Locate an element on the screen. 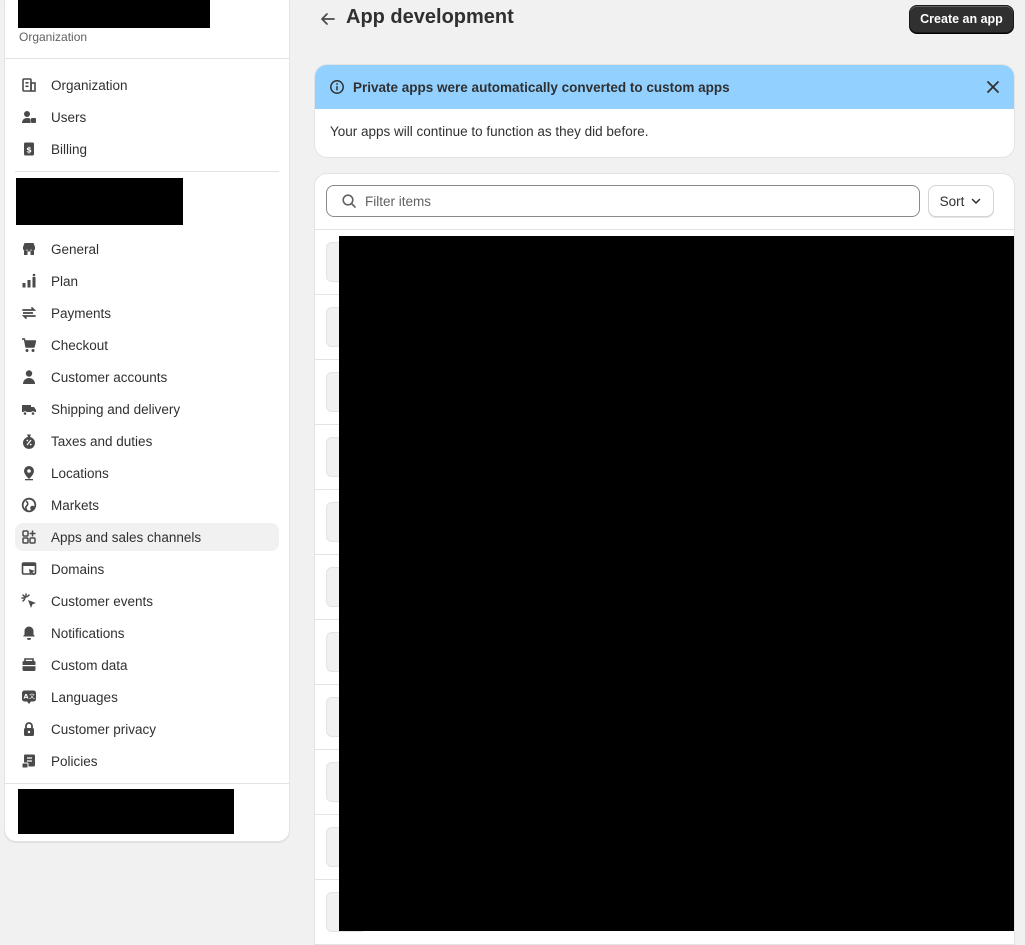  sidebar-item-label: Languages is located at coordinates (84, 697).